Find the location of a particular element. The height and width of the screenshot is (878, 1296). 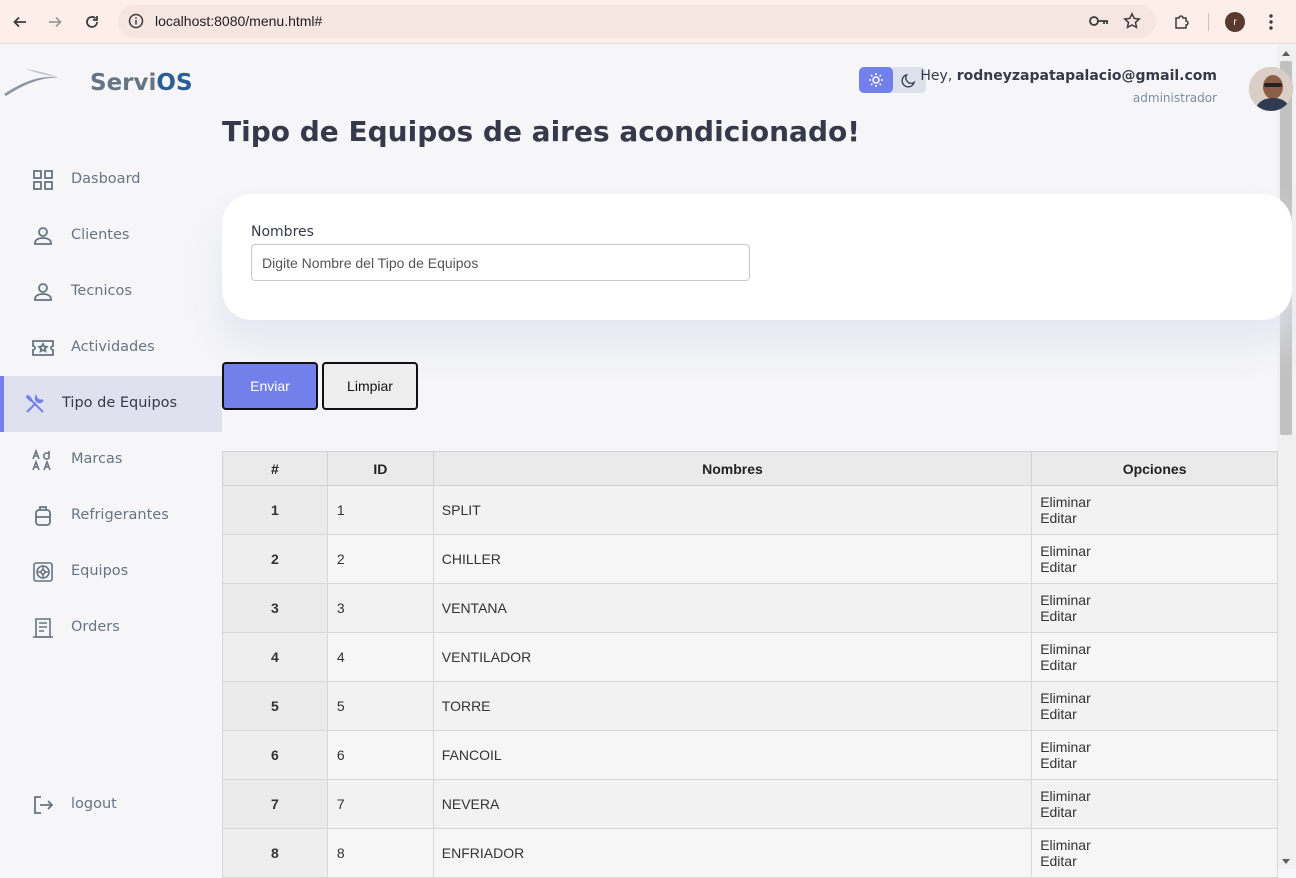

column-header-nombres: Nombres is located at coordinates (732, 468).